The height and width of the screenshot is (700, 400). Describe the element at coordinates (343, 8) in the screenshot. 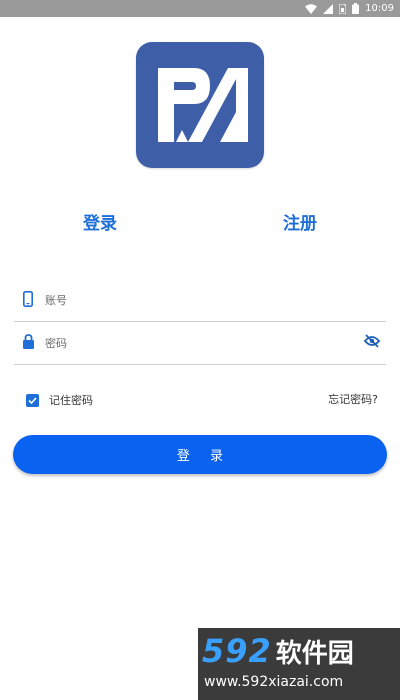

I see `sim-icon` at that location.